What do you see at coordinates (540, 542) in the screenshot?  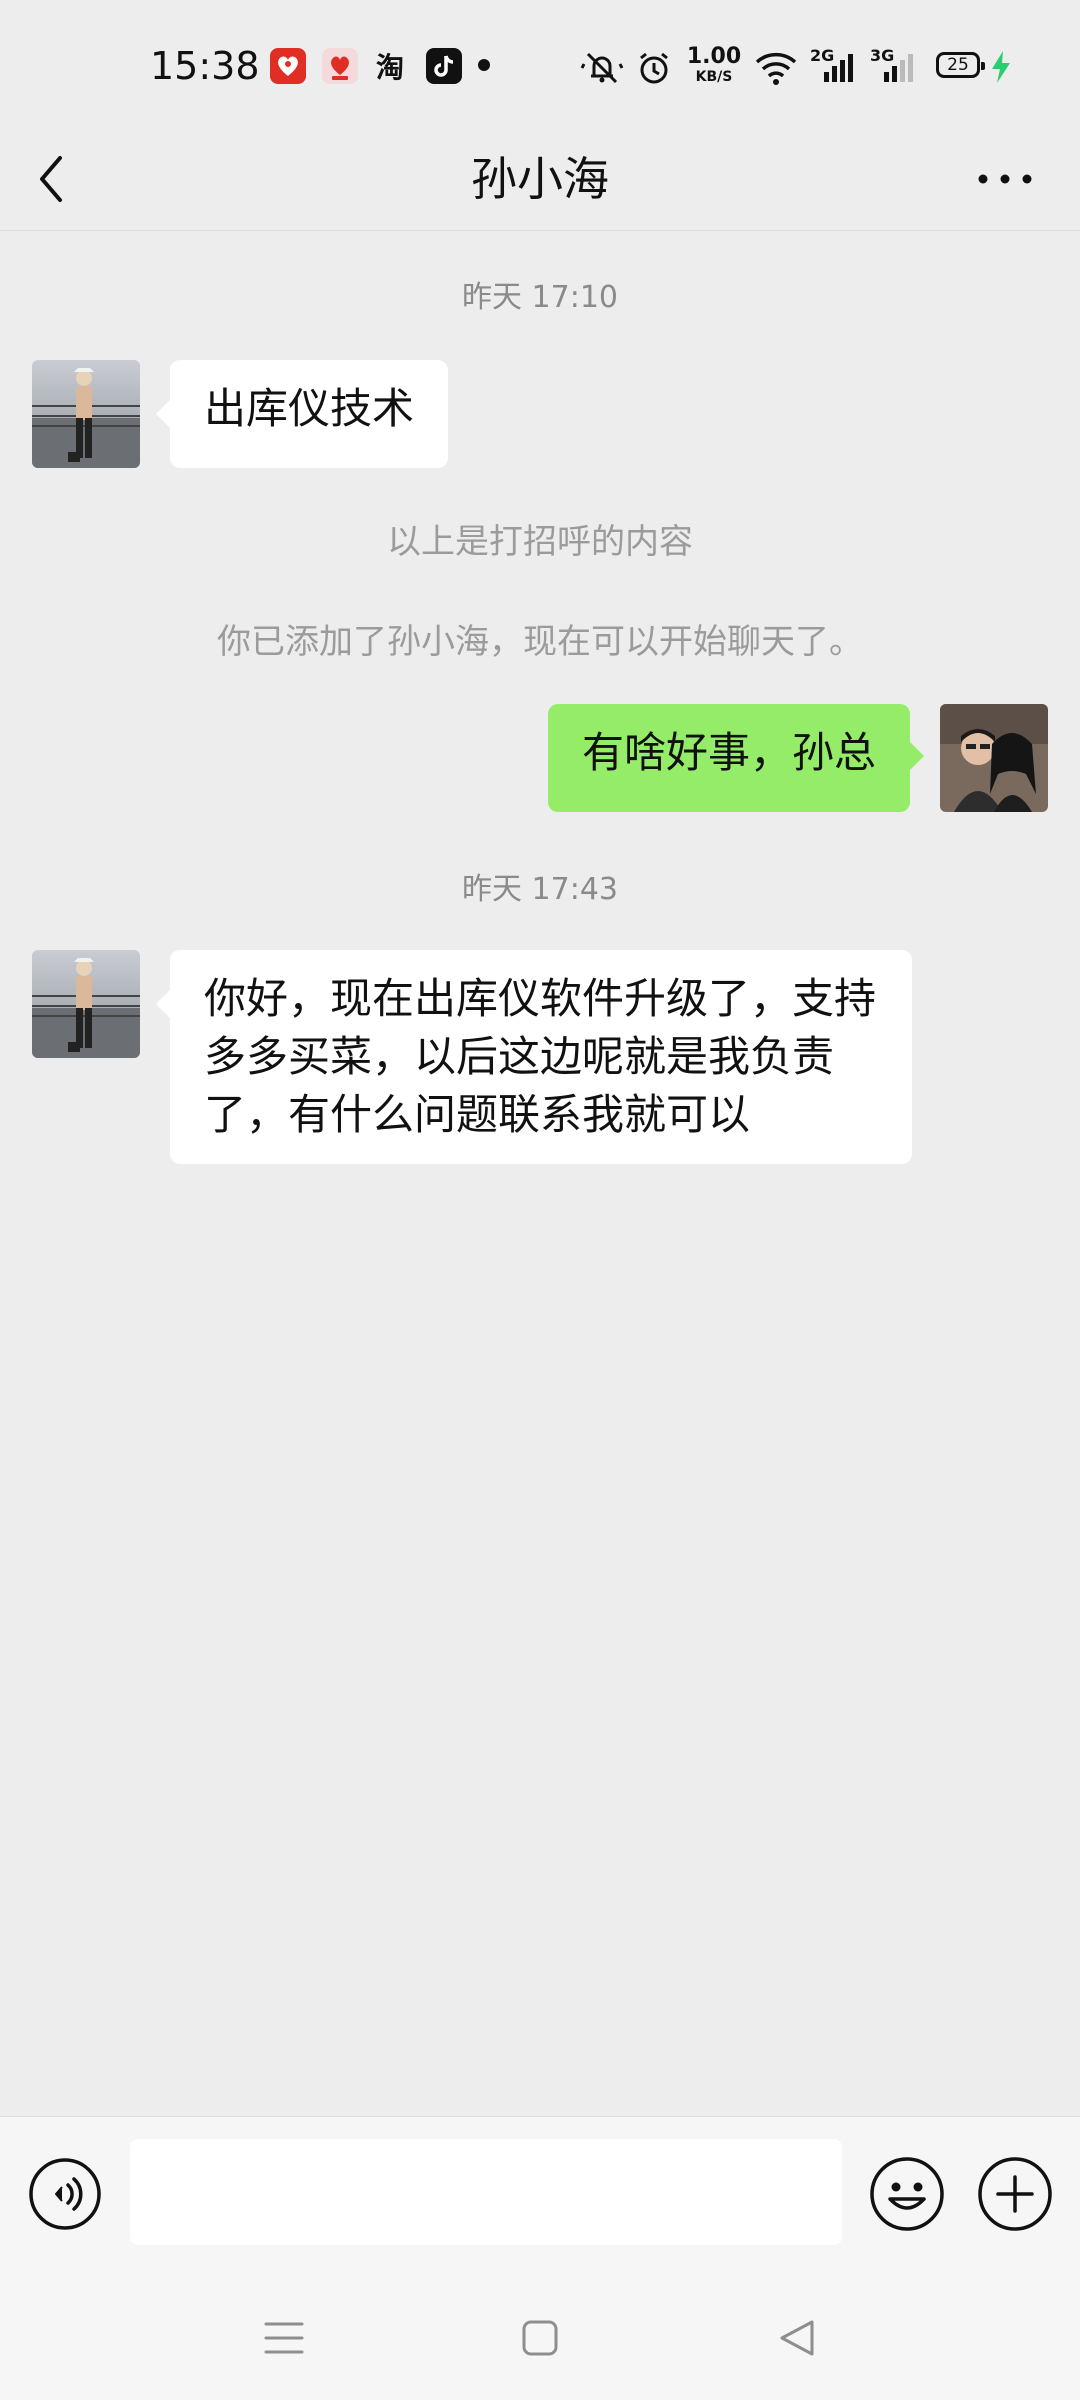 I see `system-message: 以上是打招呼的内容` at bounding box center [540, 542].